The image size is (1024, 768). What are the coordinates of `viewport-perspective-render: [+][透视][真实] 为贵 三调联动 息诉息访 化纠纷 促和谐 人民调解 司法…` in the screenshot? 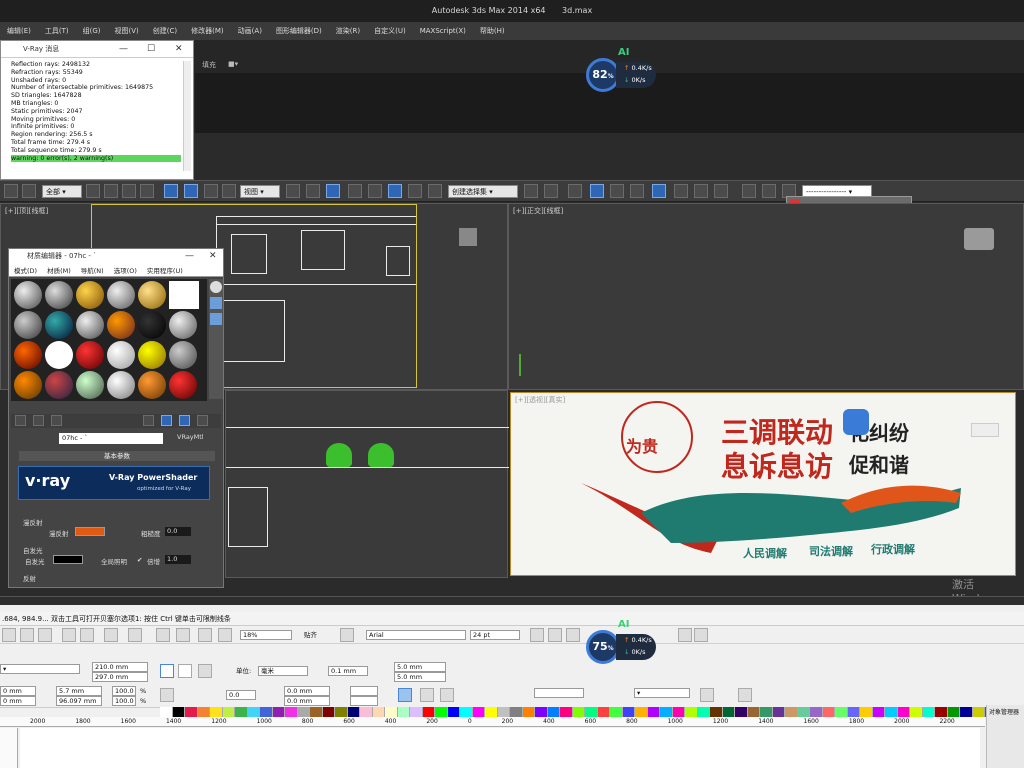 It's located at (763, 484).